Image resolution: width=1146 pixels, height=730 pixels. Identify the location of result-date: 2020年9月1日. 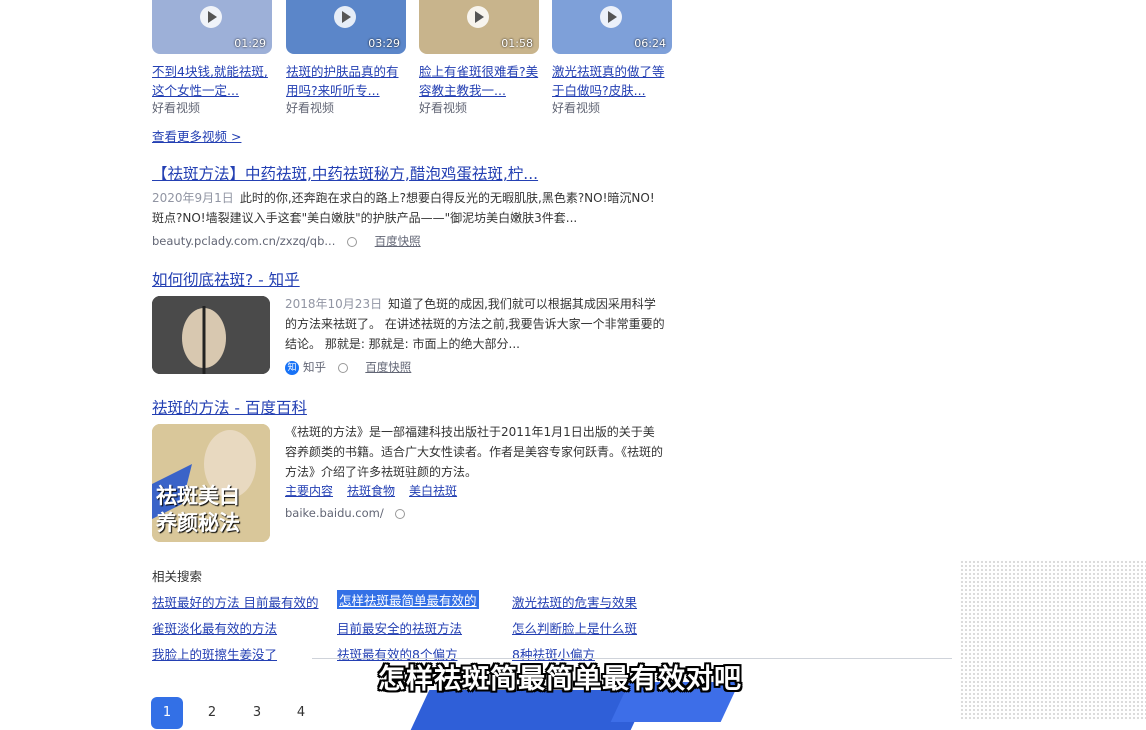
(193, 198).